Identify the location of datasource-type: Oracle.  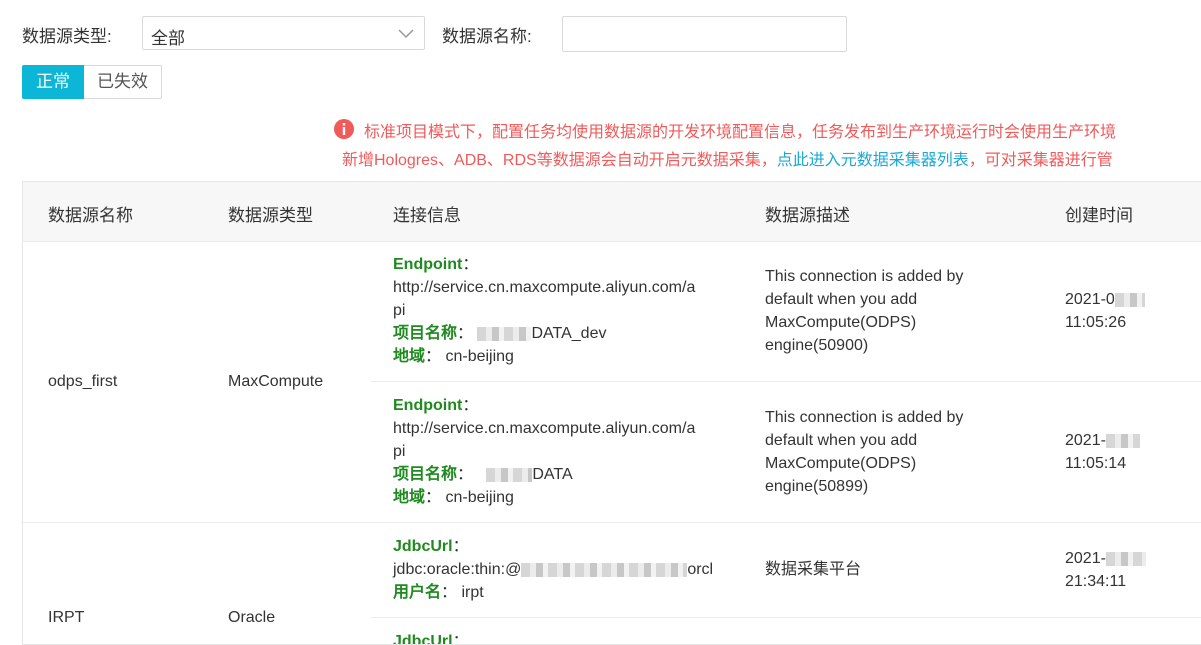
(252, 617).